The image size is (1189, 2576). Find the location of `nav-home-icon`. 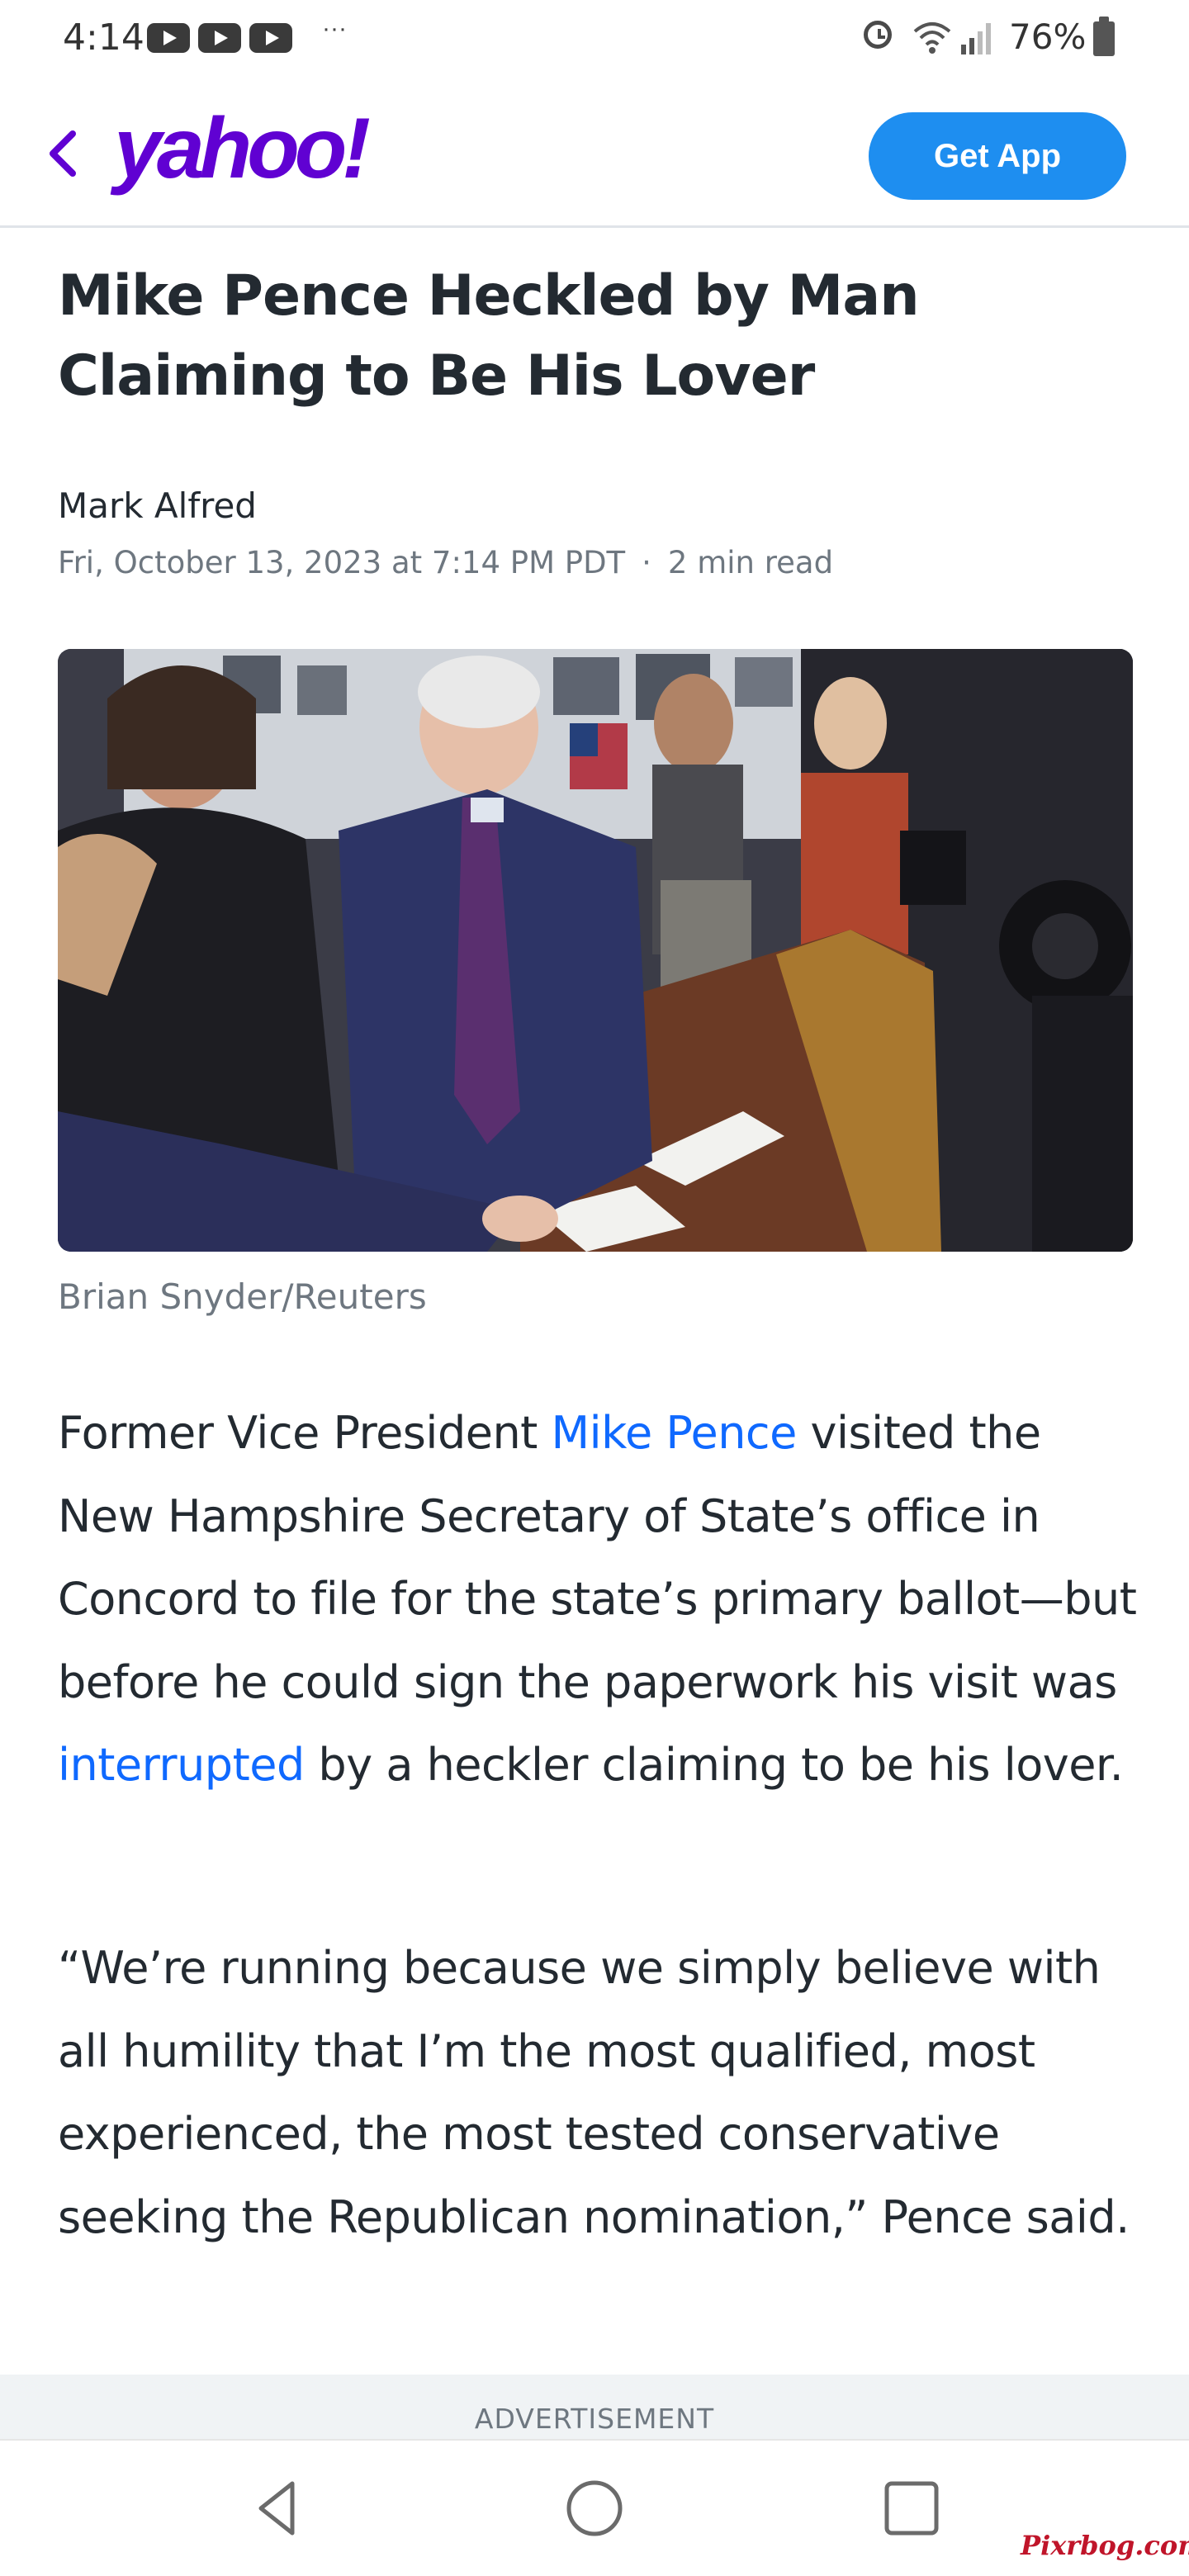

nav-home-icon is located at coordinates (594, 2508).